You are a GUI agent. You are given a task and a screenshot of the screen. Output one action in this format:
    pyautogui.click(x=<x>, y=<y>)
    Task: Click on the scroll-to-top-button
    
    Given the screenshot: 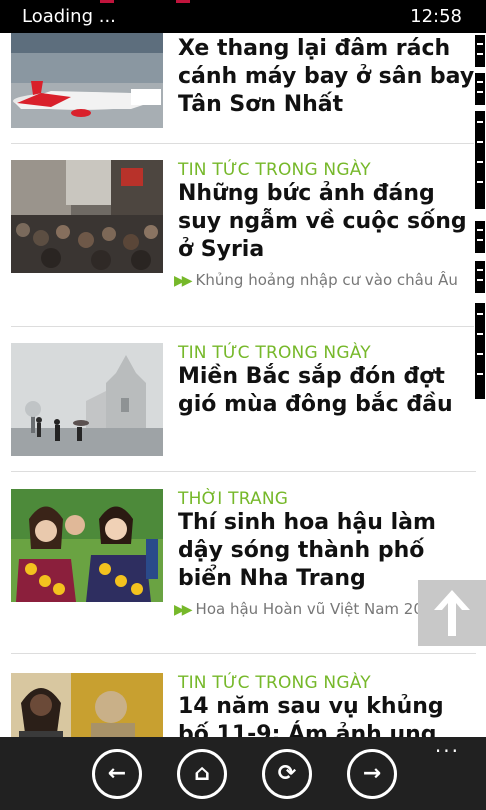 What is the action you would take?
    pyautogui.click(x=452, y=613)
    